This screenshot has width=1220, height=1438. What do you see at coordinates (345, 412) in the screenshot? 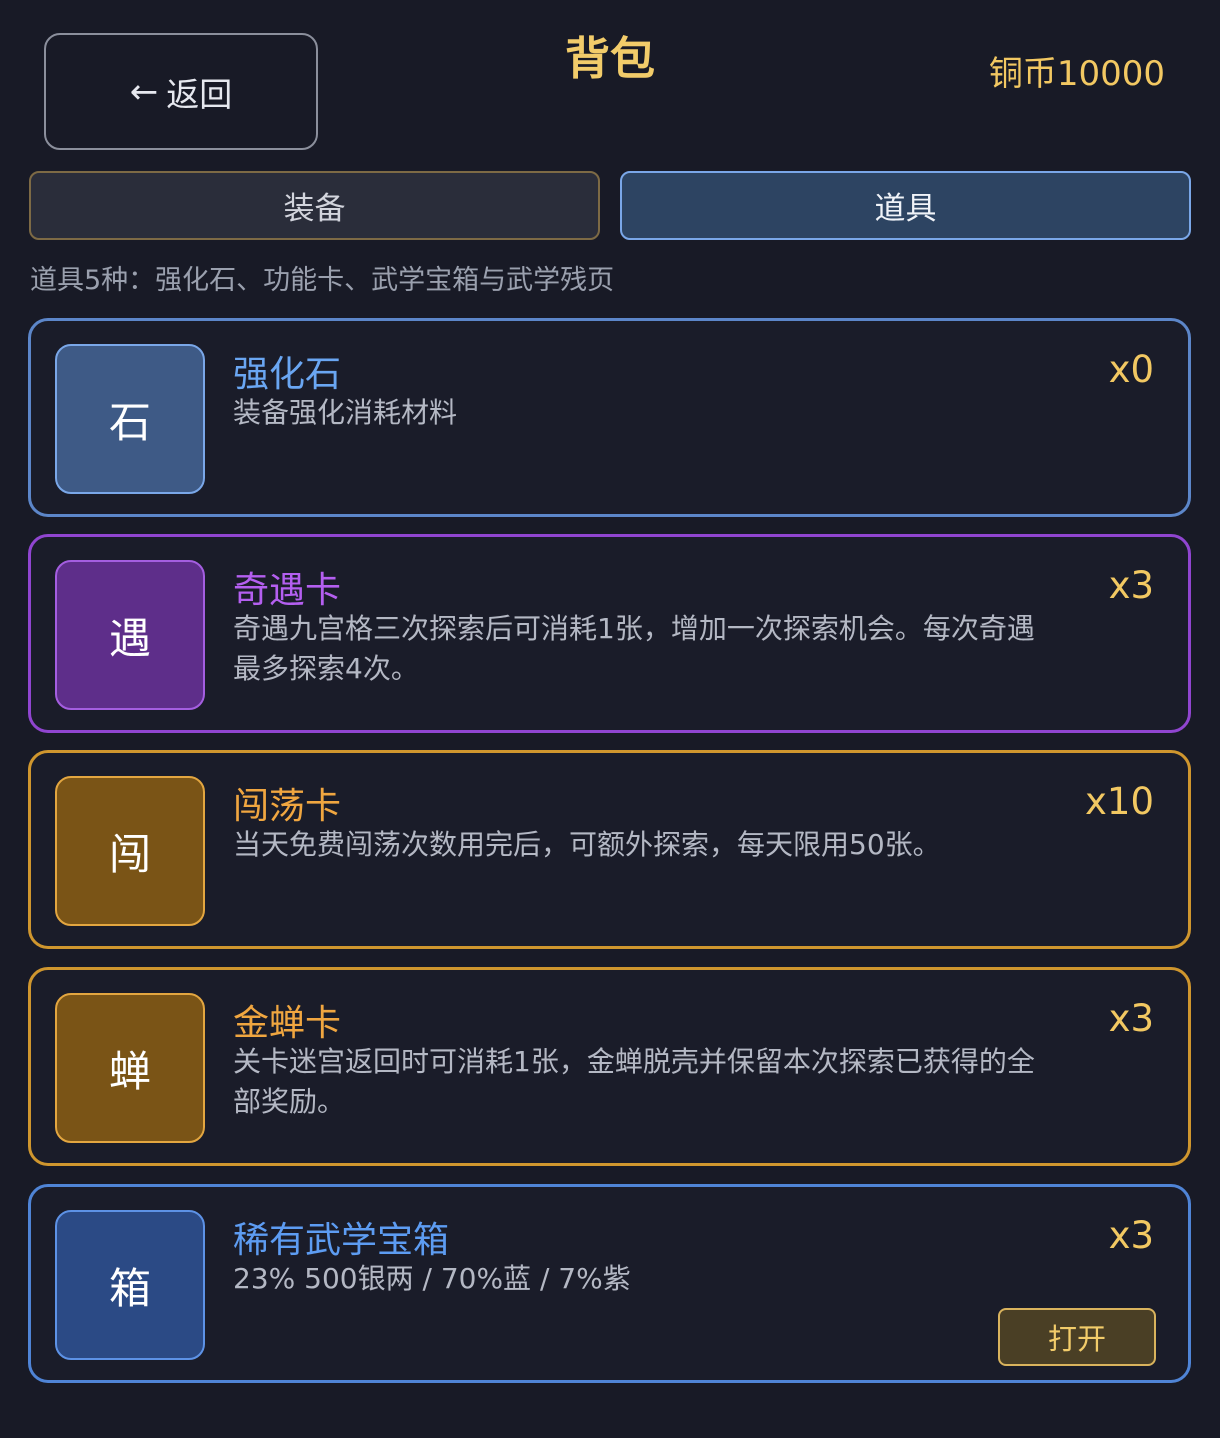
I see `item-description: 装备强化消耗材料` at bounding box center [345, 412].